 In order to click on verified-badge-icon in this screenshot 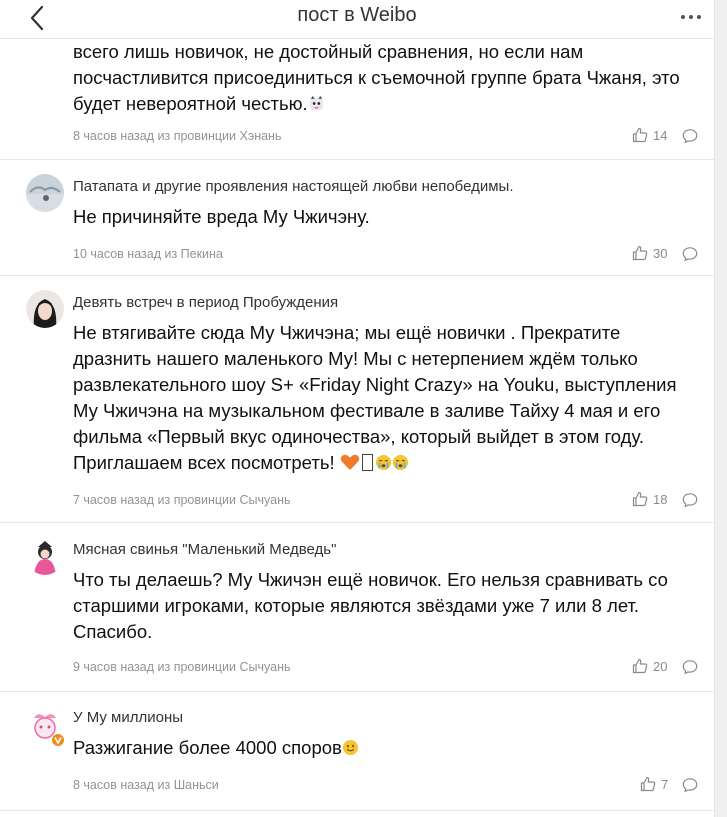, I will do `click(58, 740)`.